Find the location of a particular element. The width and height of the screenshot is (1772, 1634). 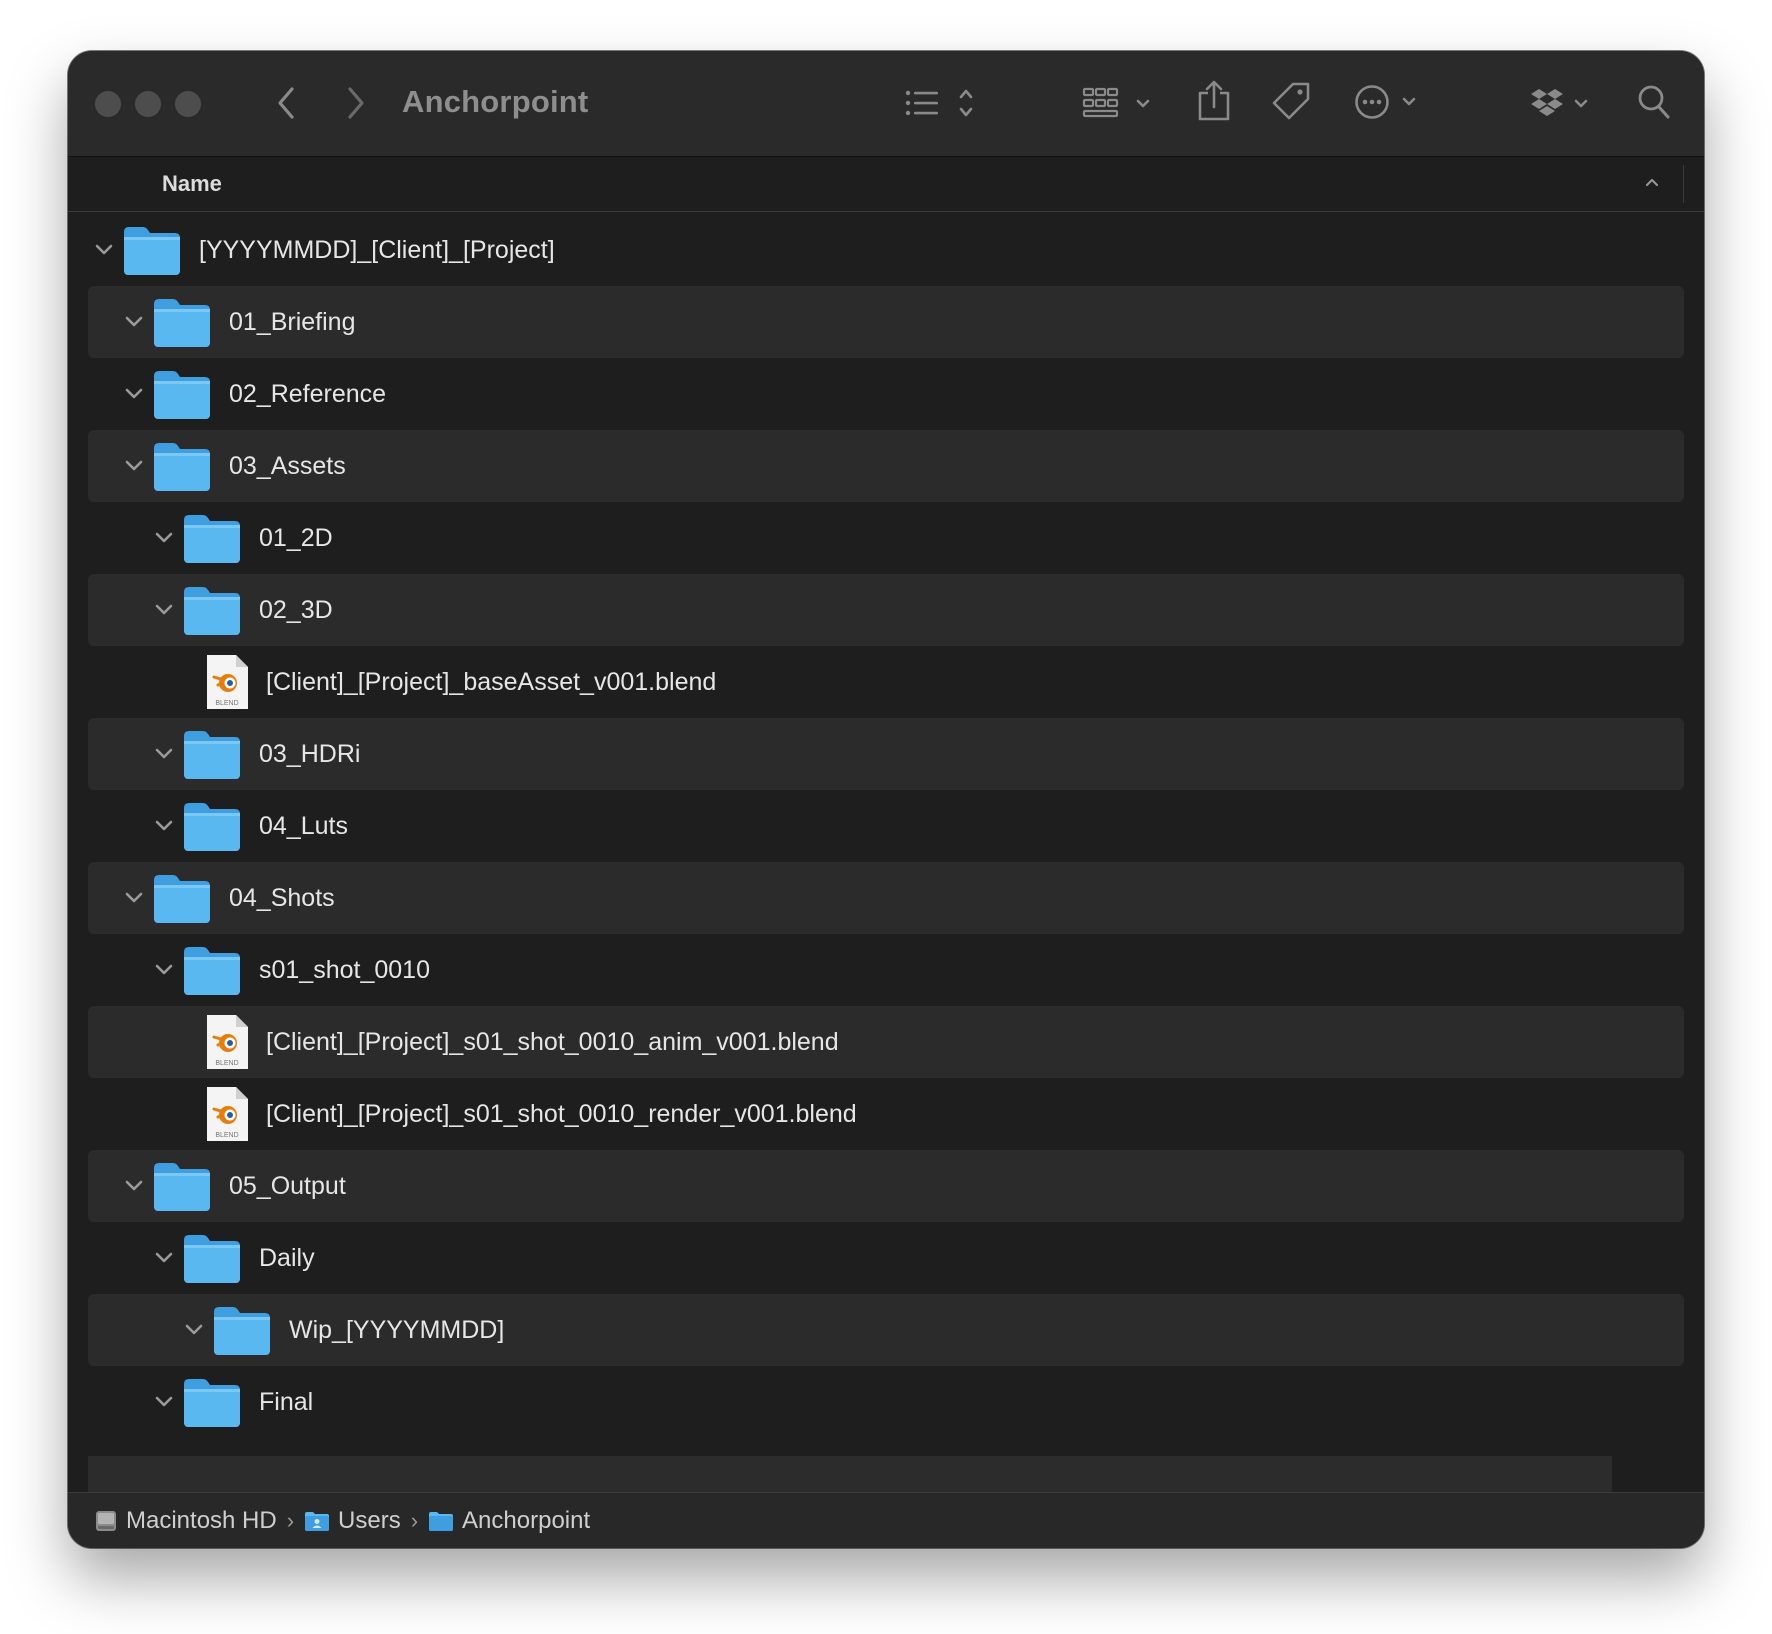

folder-name: Wip_[YYYYMMDD] is located at coordinates (397, 1330).